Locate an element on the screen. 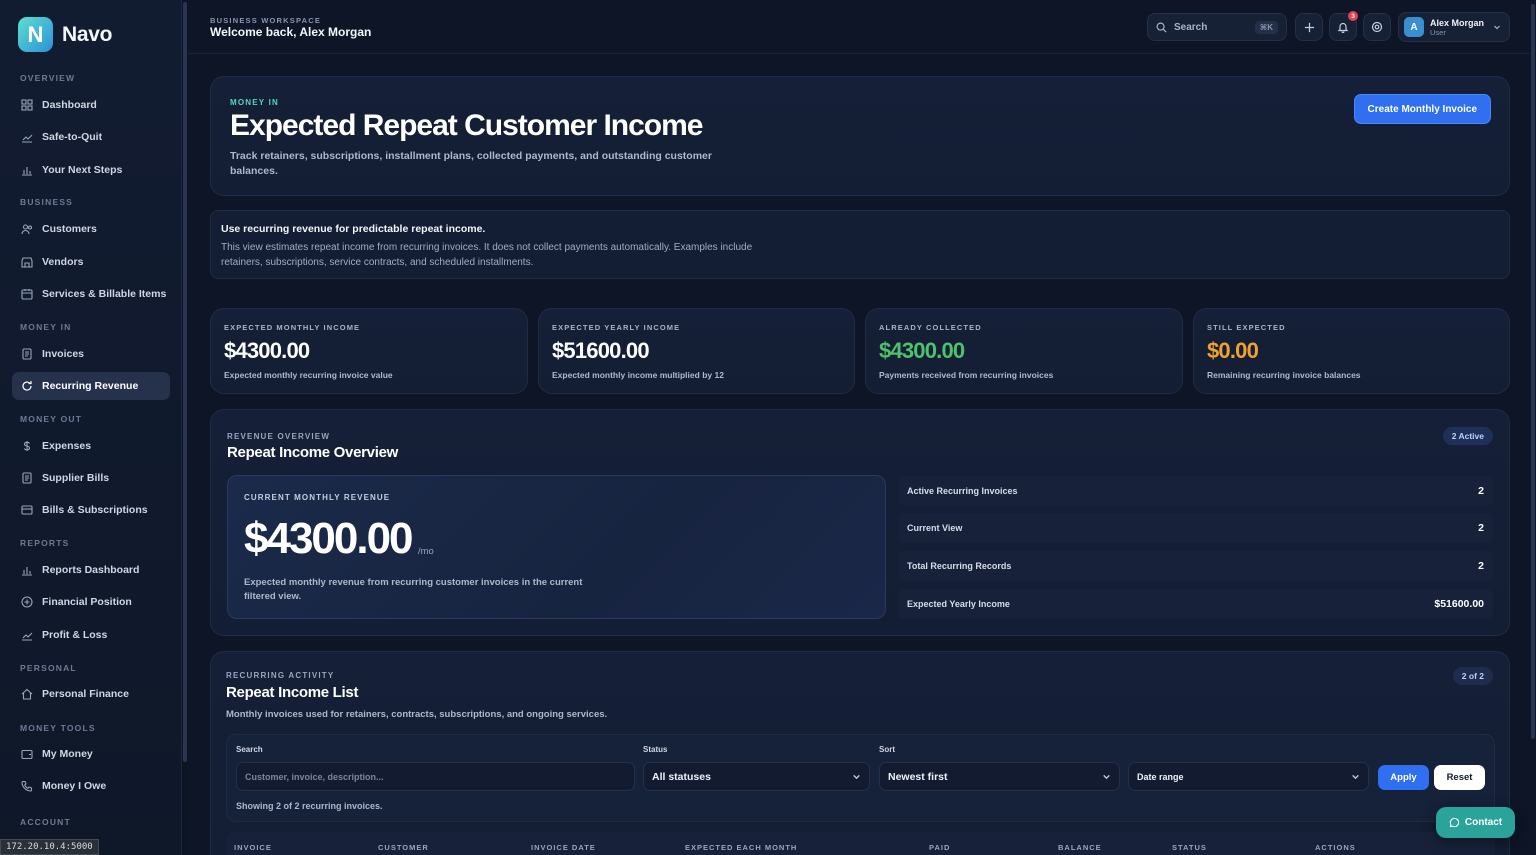 The image size is (1536, 855). store-icon is located at coordinates (27, 262).